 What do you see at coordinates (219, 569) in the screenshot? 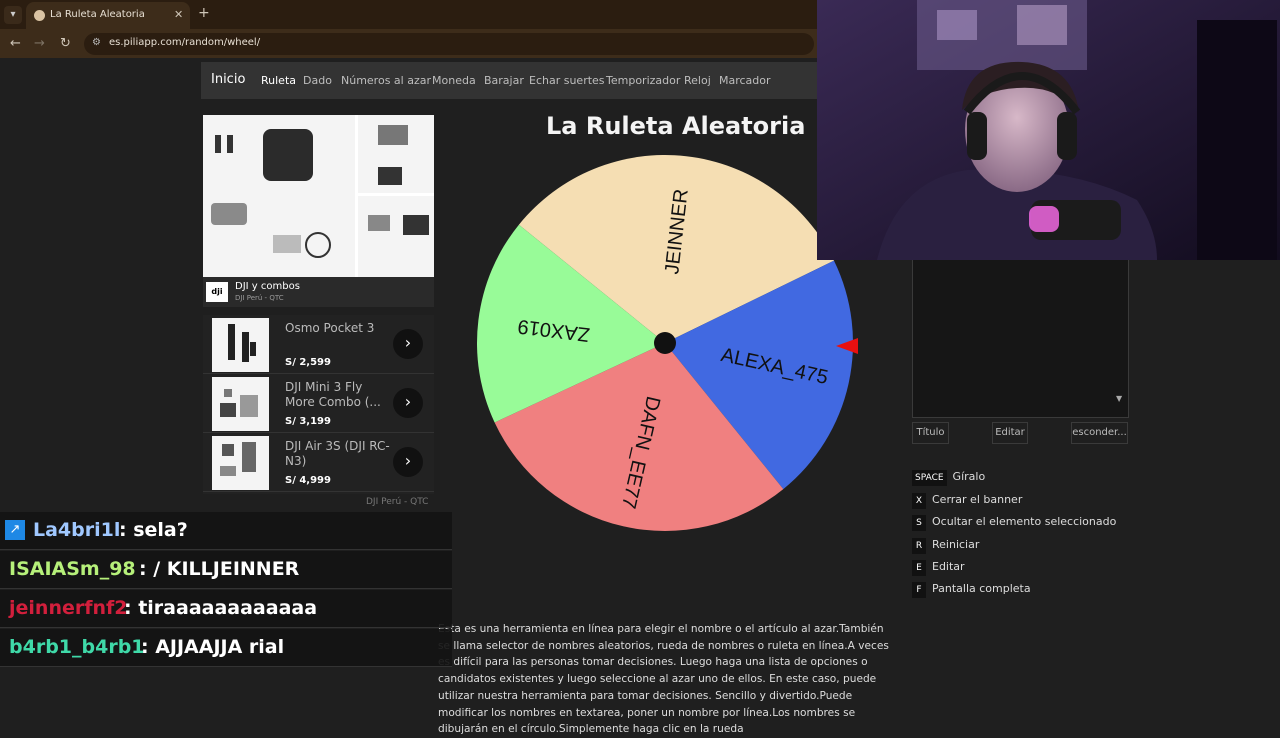
I see `chat-text: : / KILLJEINNER` at bounding box center [219, 569].